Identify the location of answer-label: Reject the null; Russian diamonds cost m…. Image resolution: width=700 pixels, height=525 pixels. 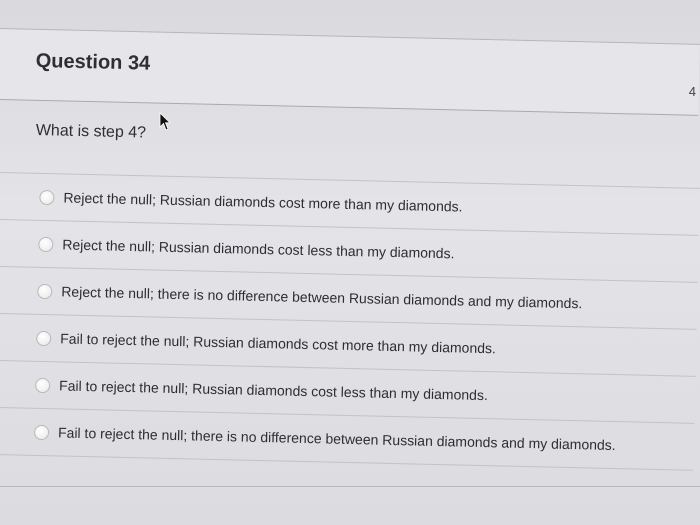
(263, 202).